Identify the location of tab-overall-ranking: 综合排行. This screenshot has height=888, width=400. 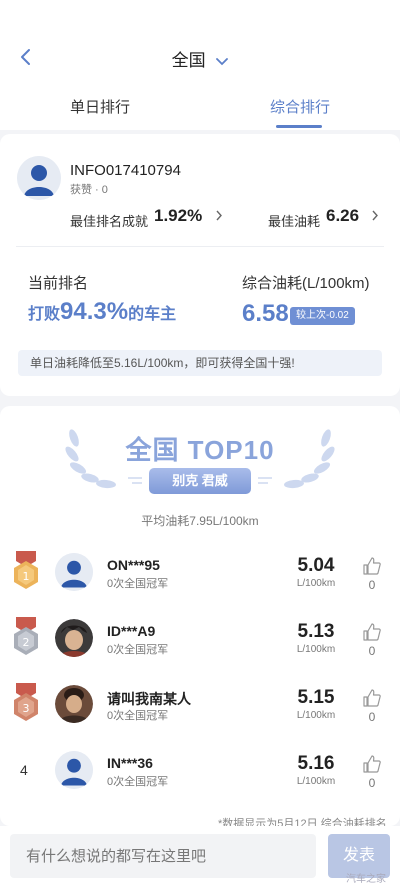
(300, 106).